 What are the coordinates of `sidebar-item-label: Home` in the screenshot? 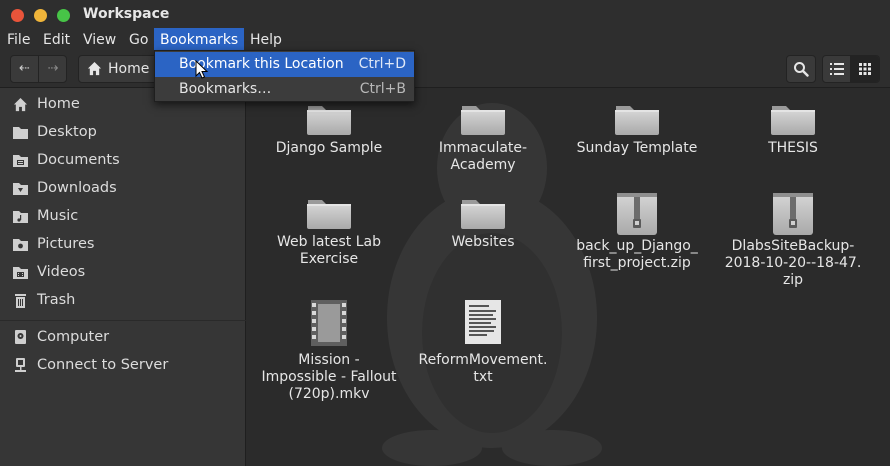 It's located at (58, 104).